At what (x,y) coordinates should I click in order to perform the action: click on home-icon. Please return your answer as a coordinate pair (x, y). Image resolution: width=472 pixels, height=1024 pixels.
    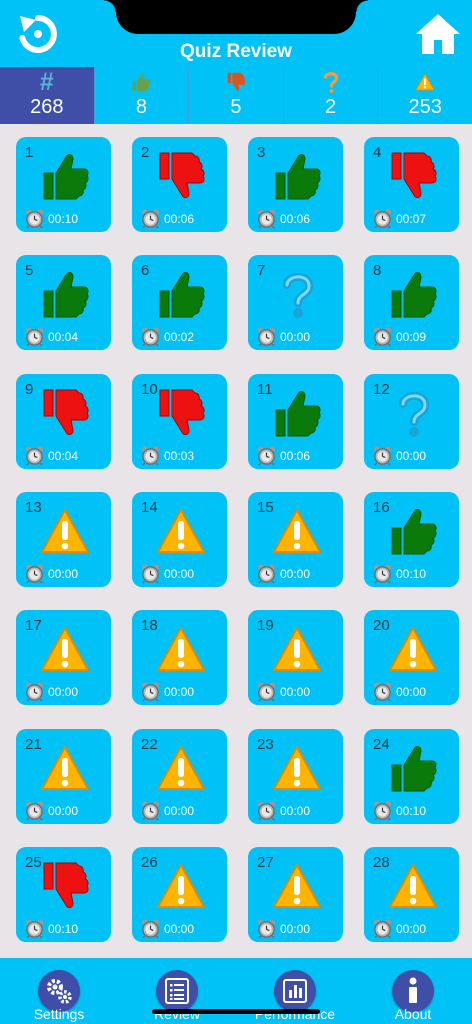
    Looking at the image, I should click on (438, 34).